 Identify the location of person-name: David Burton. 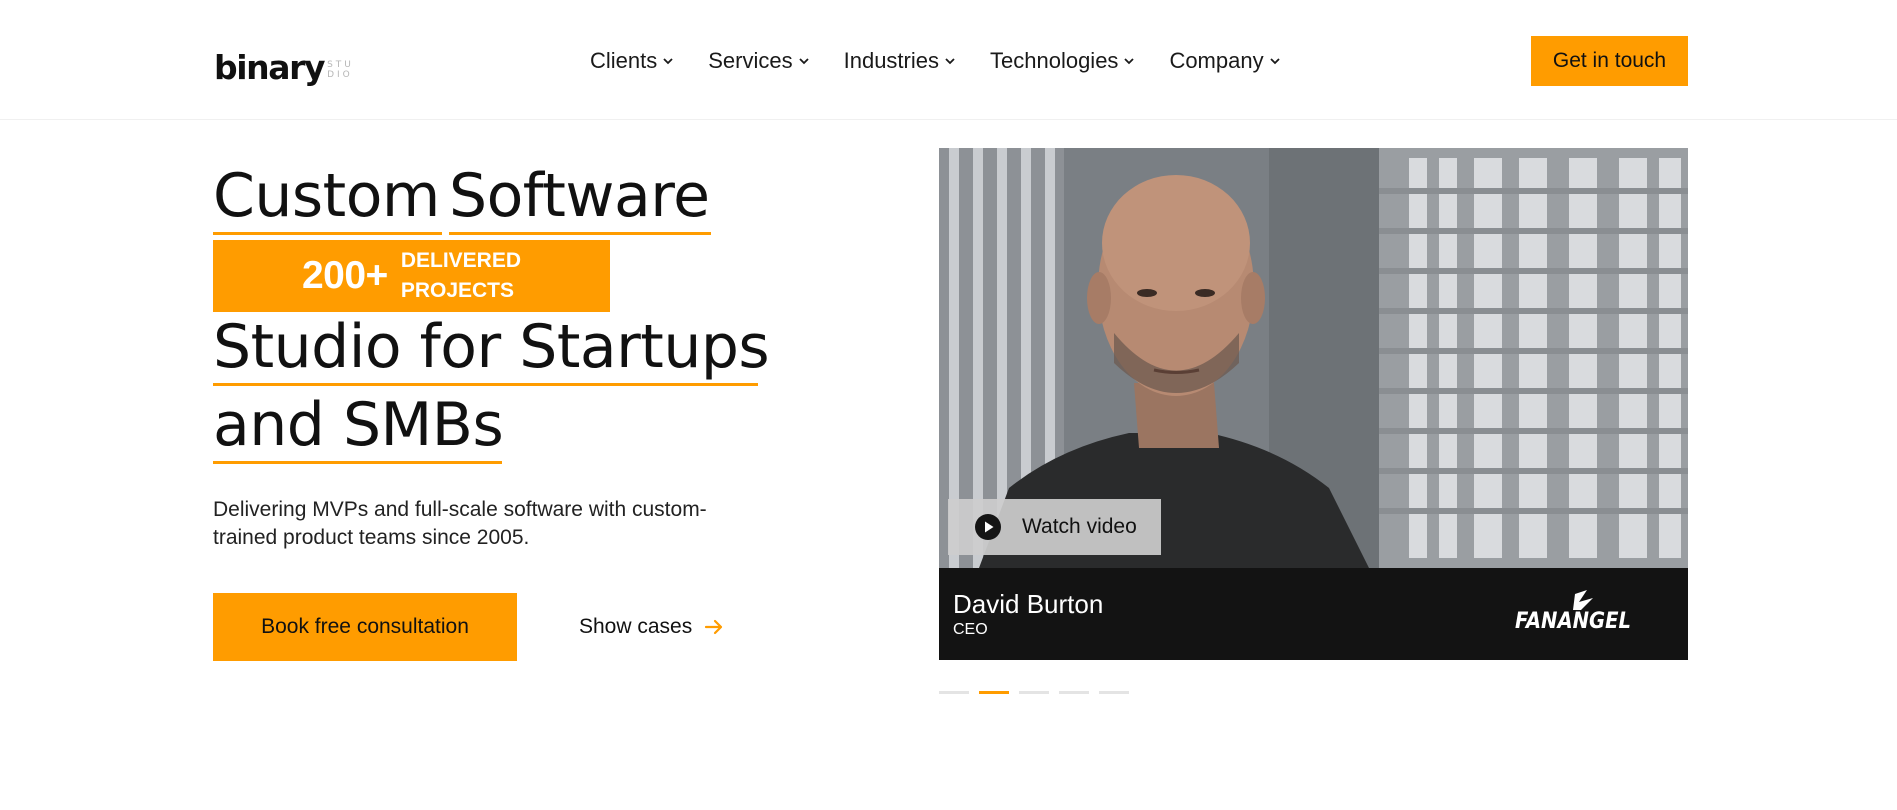
(1028, 604).